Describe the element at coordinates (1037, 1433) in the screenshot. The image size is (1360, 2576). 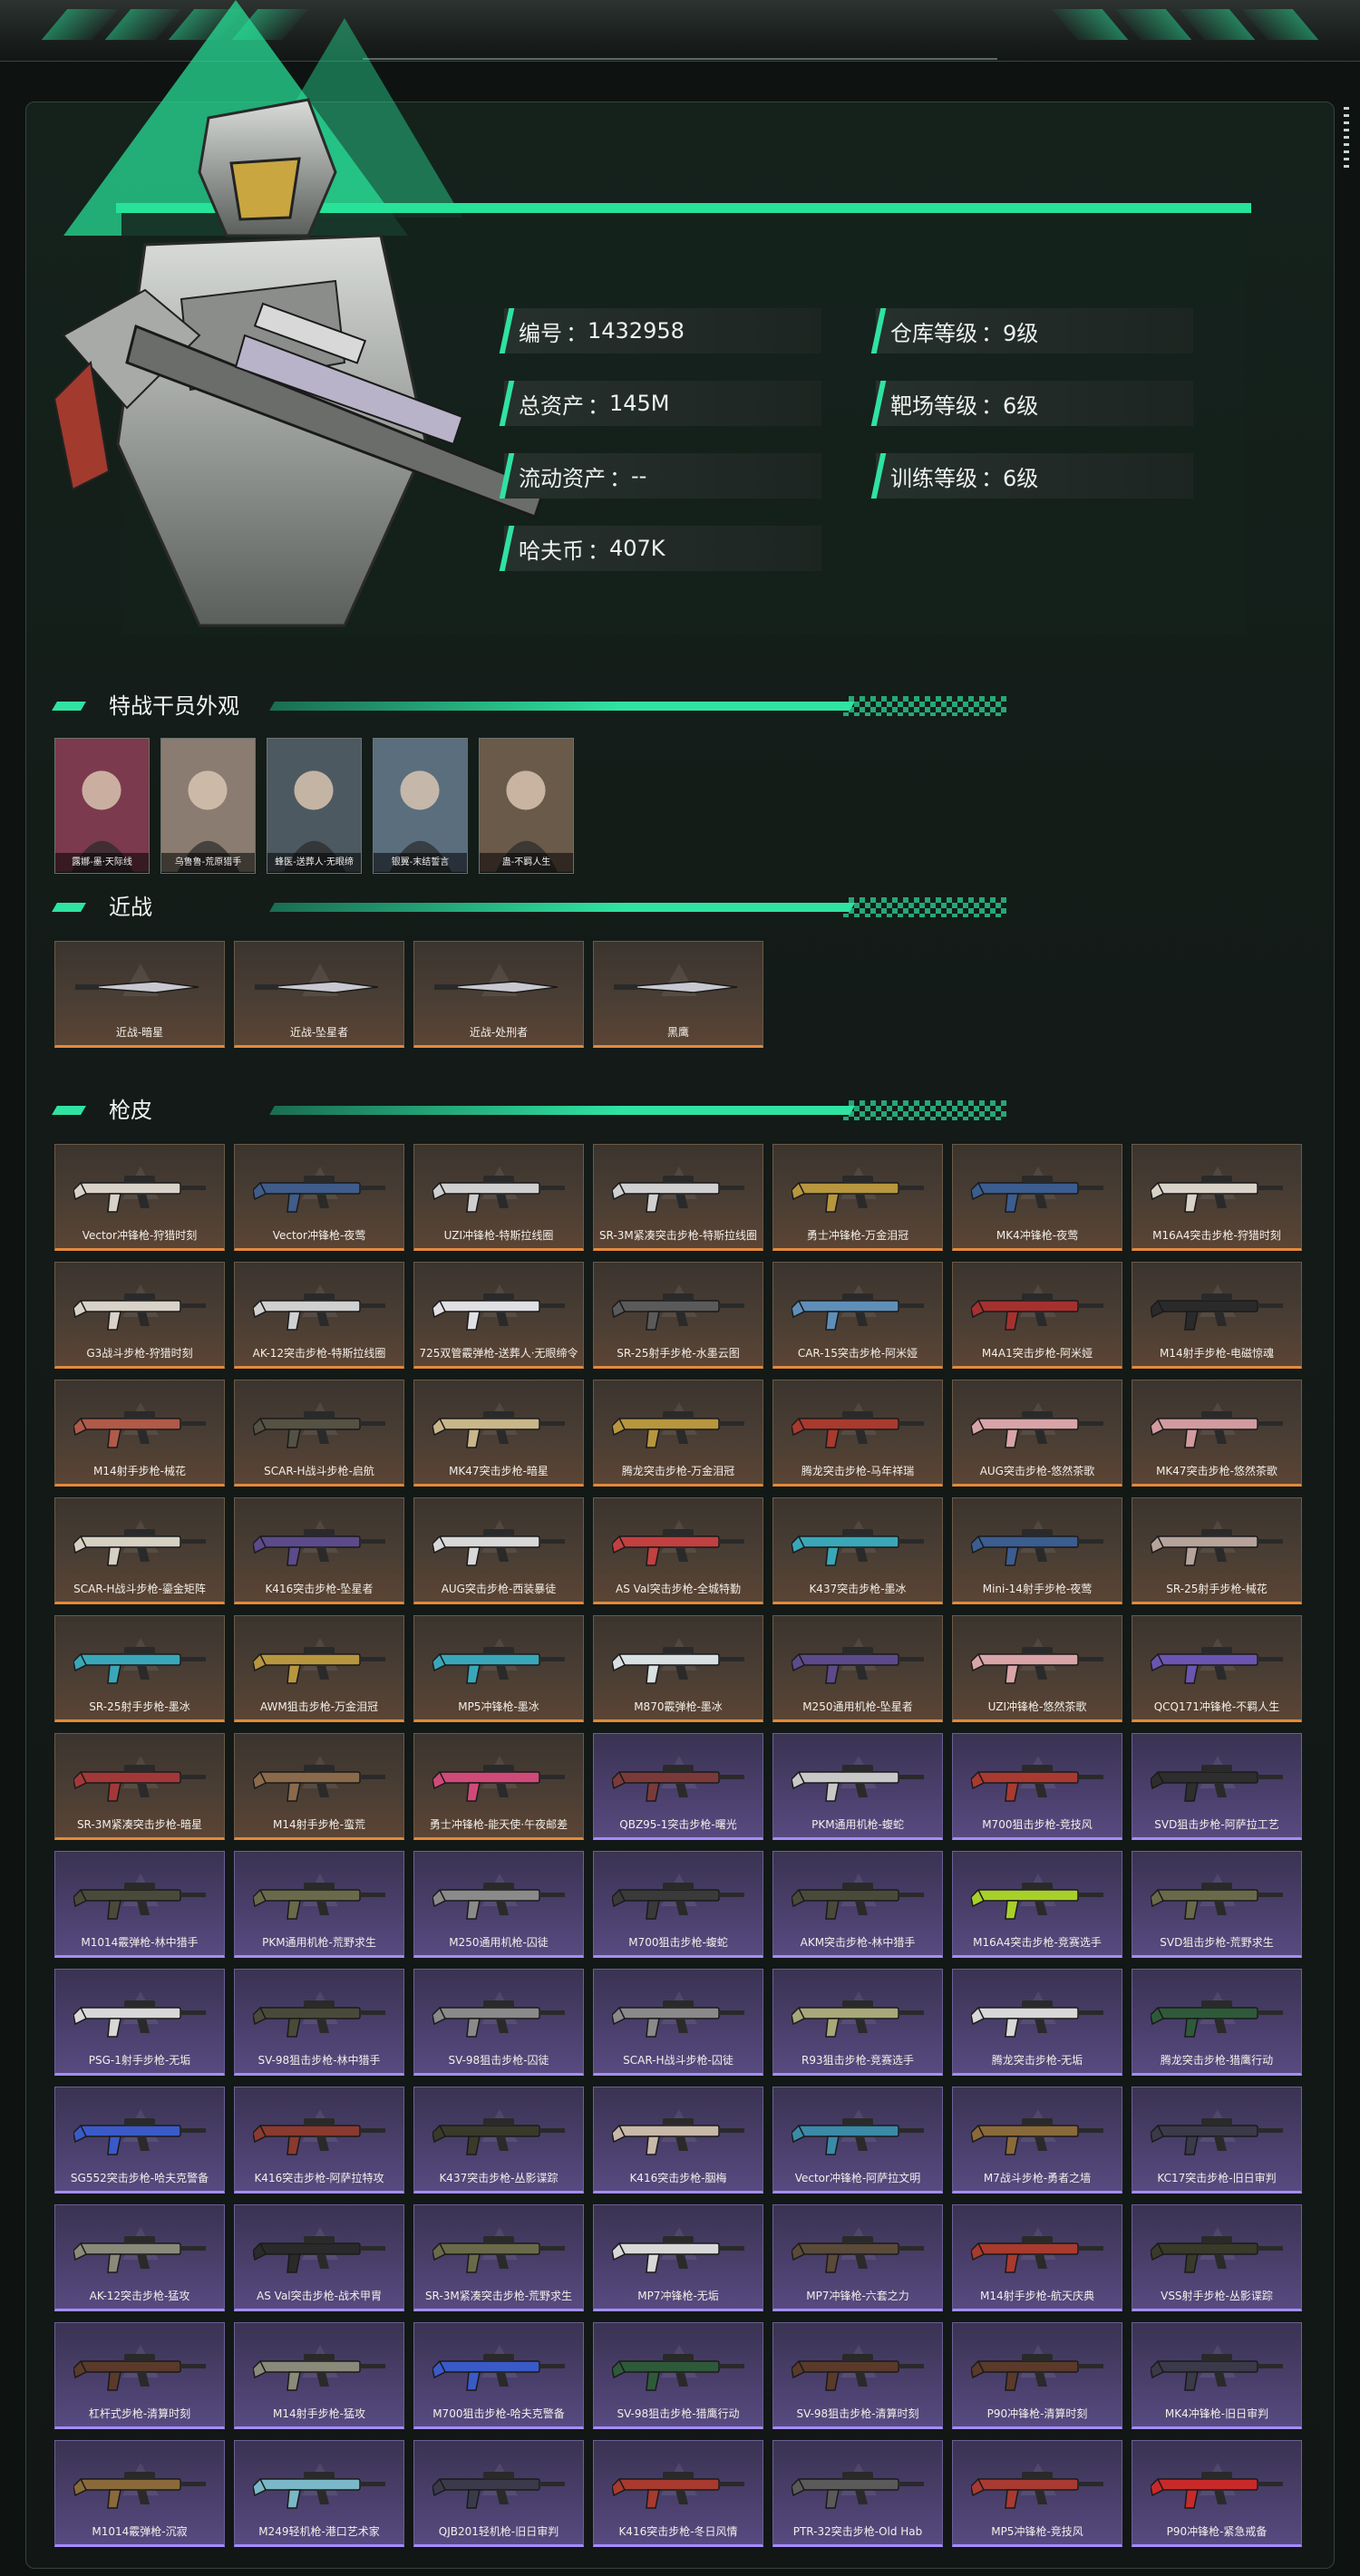
I see `gun-skin-tile: AUG突击步枪-悠然茶歌` at that location.